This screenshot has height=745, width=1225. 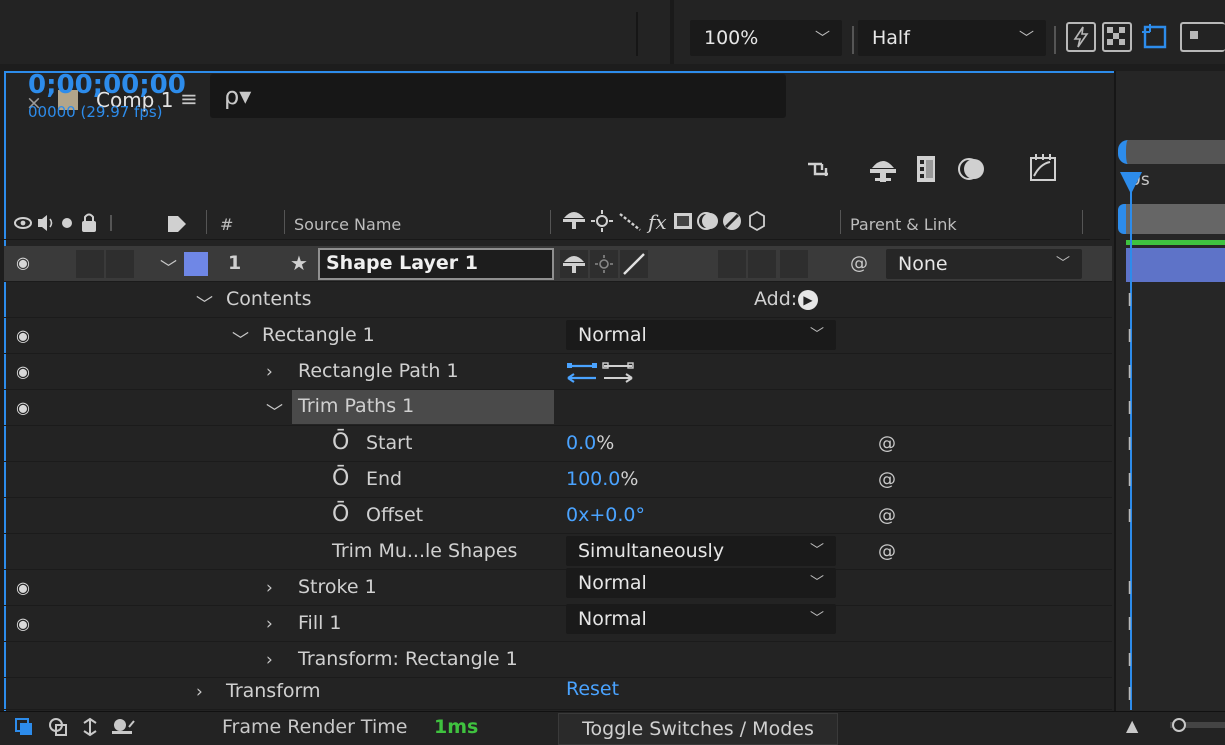 I want to click on column-source-name-label: Source Name, so click(x=347, y=224).